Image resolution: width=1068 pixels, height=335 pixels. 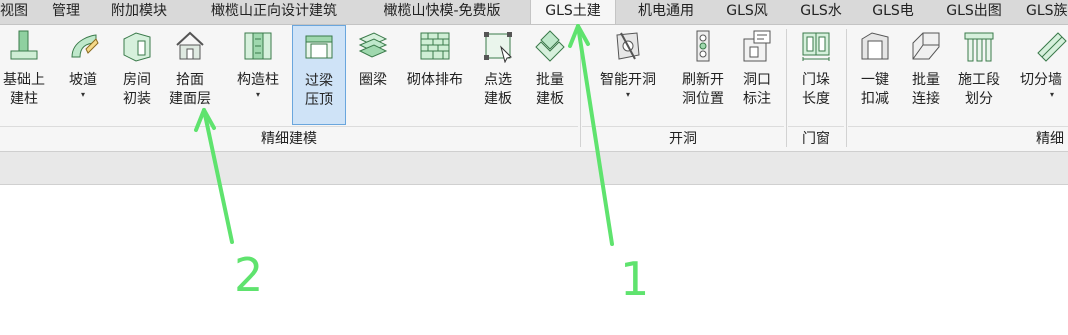 What do you see at coordinates (757, 99) in the screenshot?
I see `button-label: 标注` at bounding box center [757, 99].